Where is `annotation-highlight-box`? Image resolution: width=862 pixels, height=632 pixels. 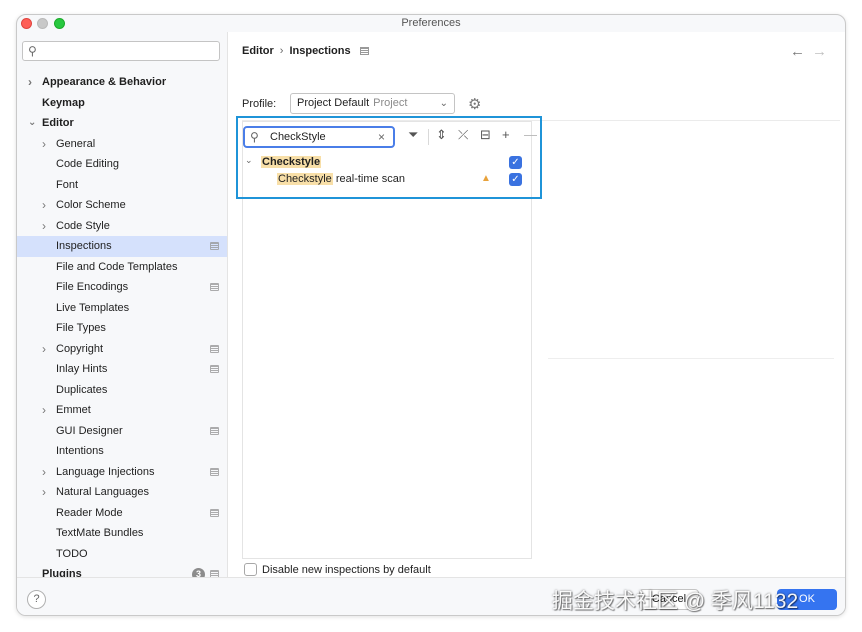 annotation-highlight-box is located at coordinates (389, 157).